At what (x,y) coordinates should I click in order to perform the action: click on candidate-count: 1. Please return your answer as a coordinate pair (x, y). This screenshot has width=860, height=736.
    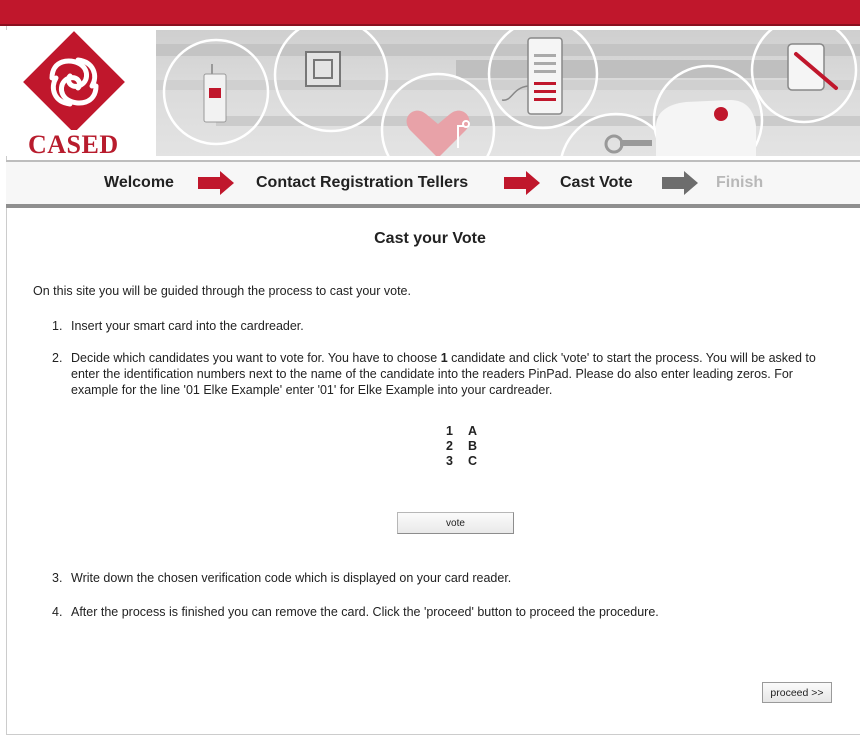
    Looking at the image, I should click on (444, 358).